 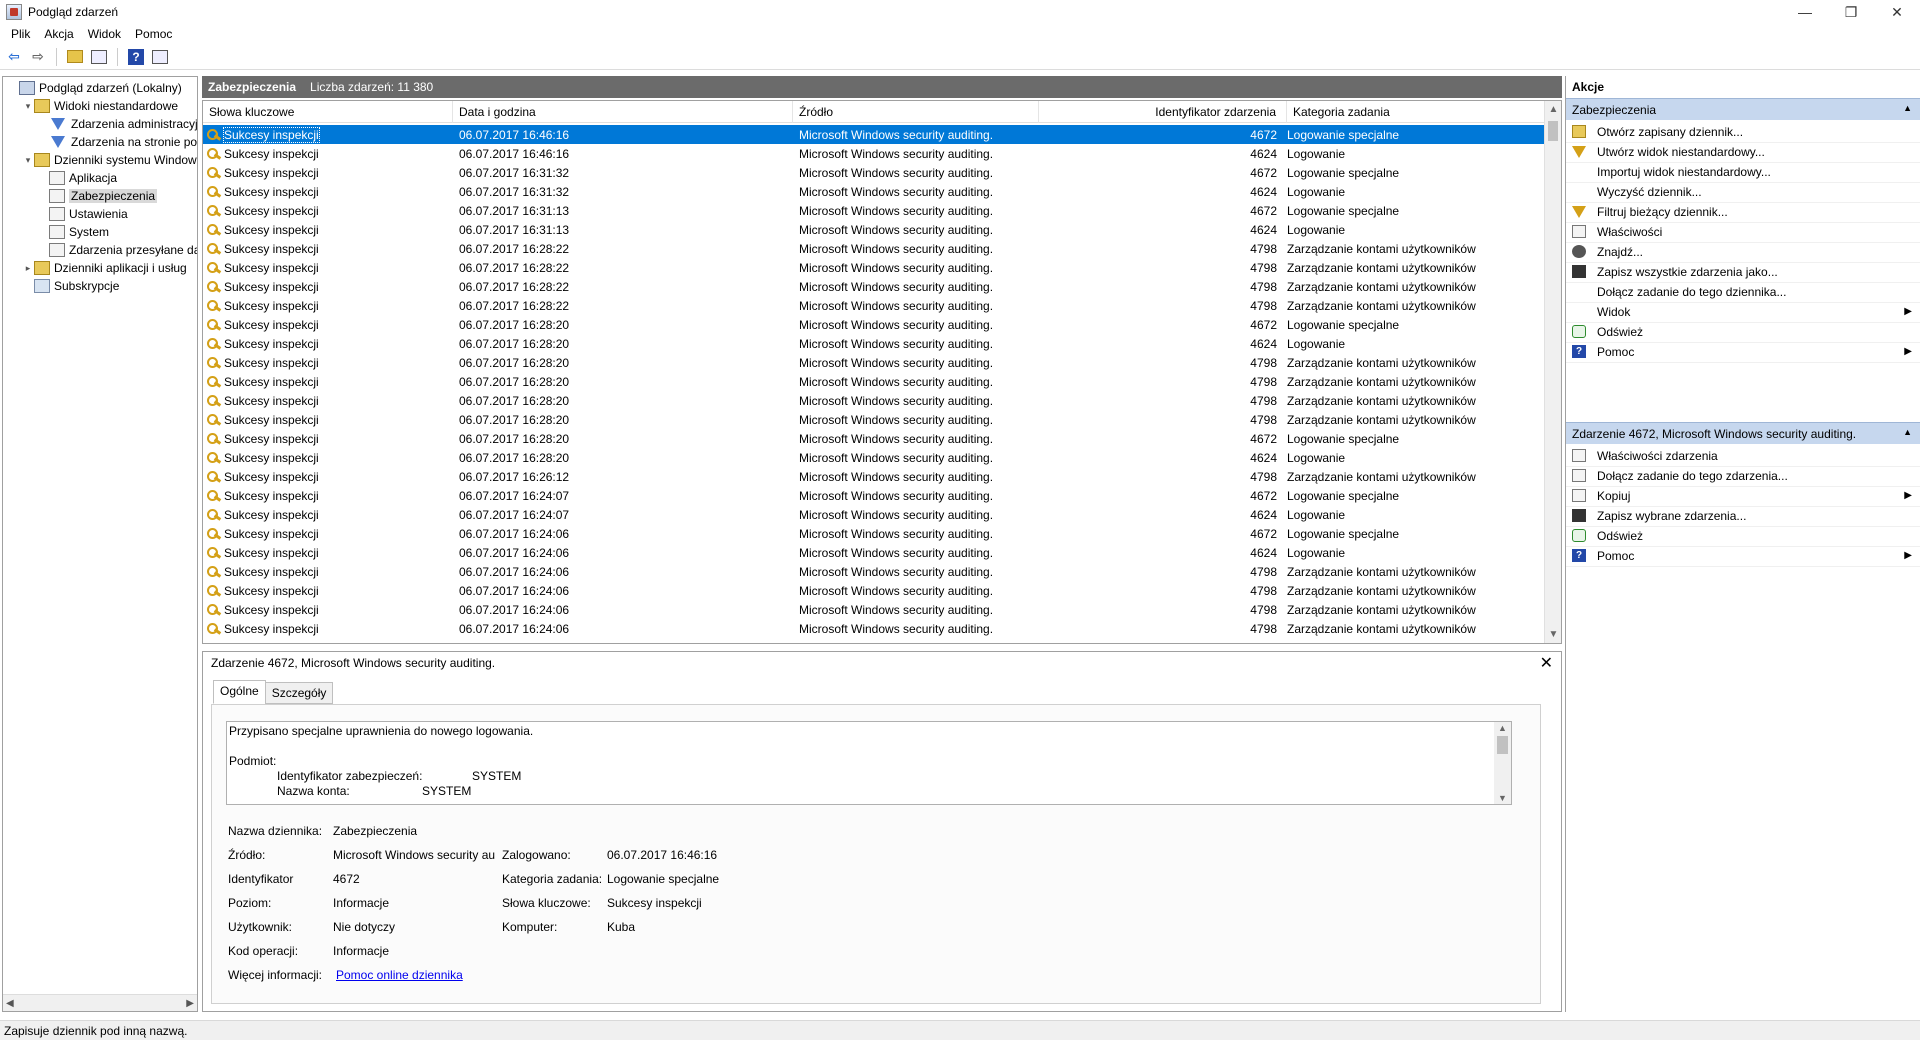 I want to click on action-item: Widok ▶, so click(x=1743, y=312).